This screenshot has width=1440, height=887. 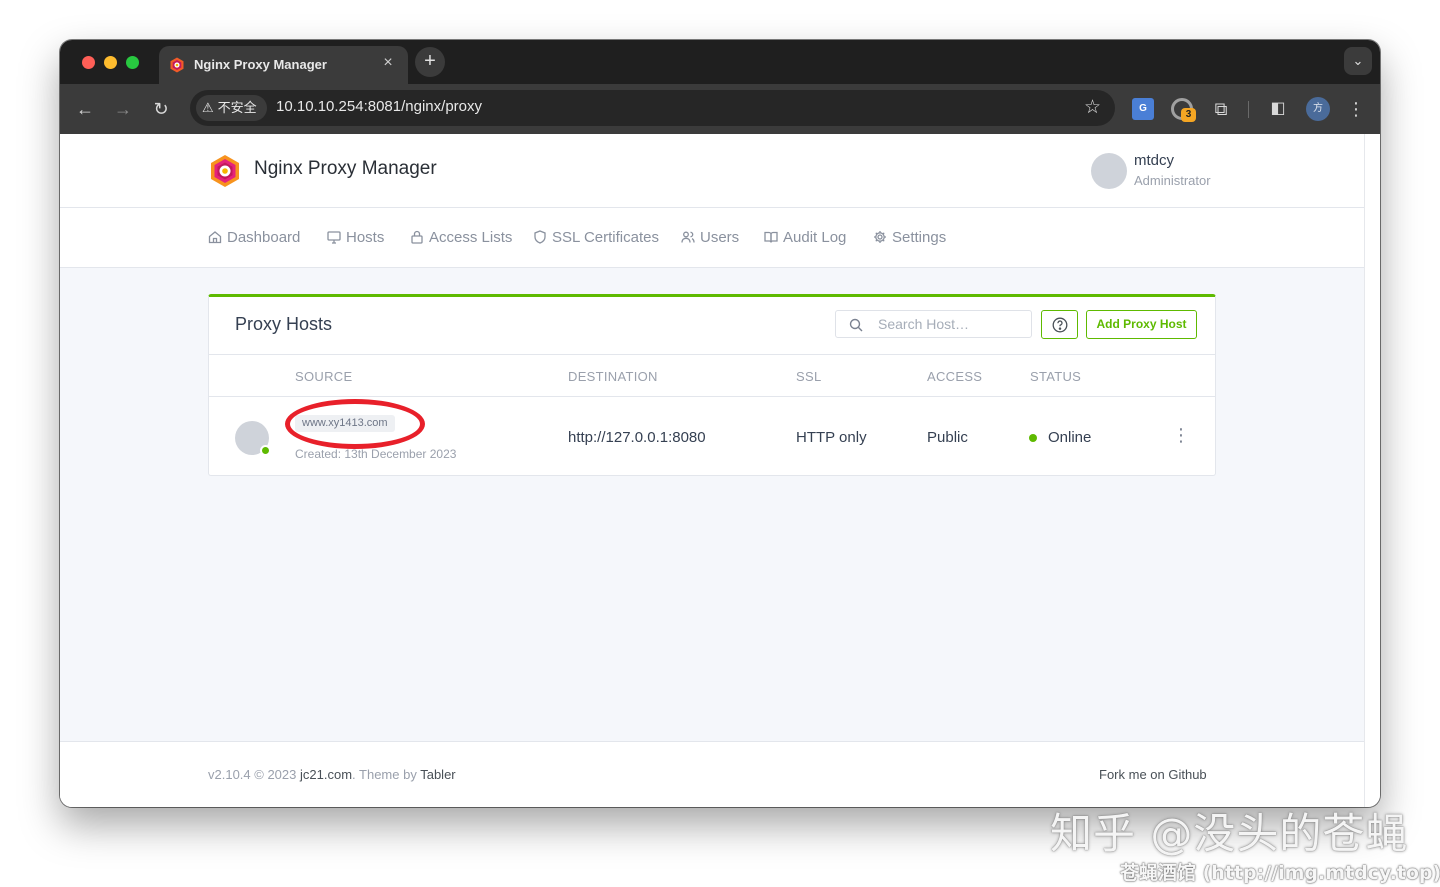 I want to click on nav-label: Dashboard, so click(x=264, y=237).